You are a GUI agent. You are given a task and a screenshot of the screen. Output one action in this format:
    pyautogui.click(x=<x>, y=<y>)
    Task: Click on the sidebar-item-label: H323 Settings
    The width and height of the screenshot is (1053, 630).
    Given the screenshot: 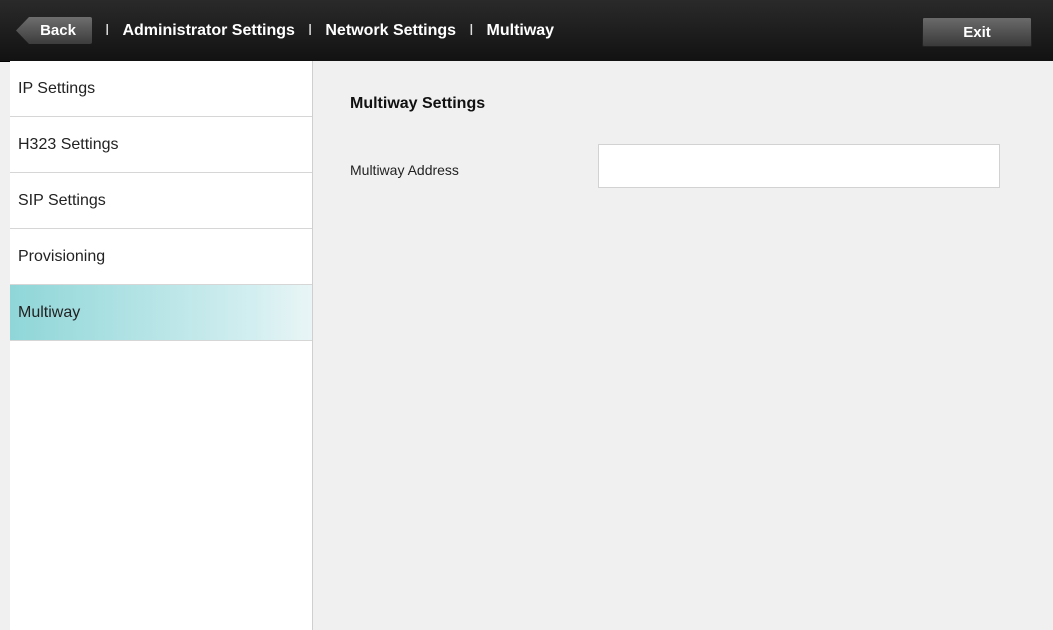 What is the action you would take?
    pyautogui.click(x=68, y=144)
    